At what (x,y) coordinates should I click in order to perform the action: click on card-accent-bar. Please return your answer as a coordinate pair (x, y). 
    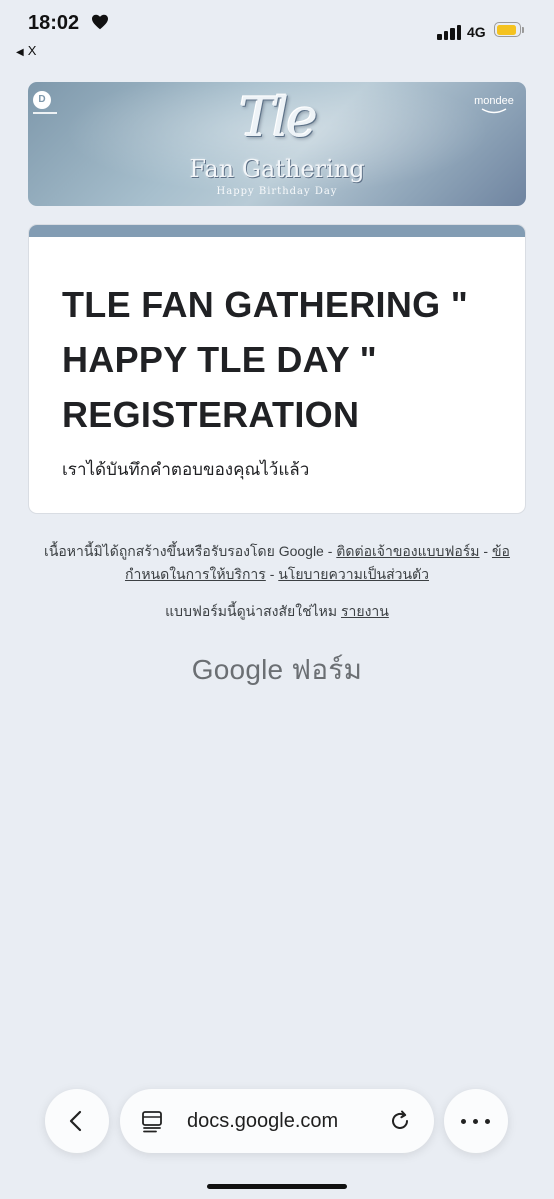
    Looking at the image, I should click on (277, 231).